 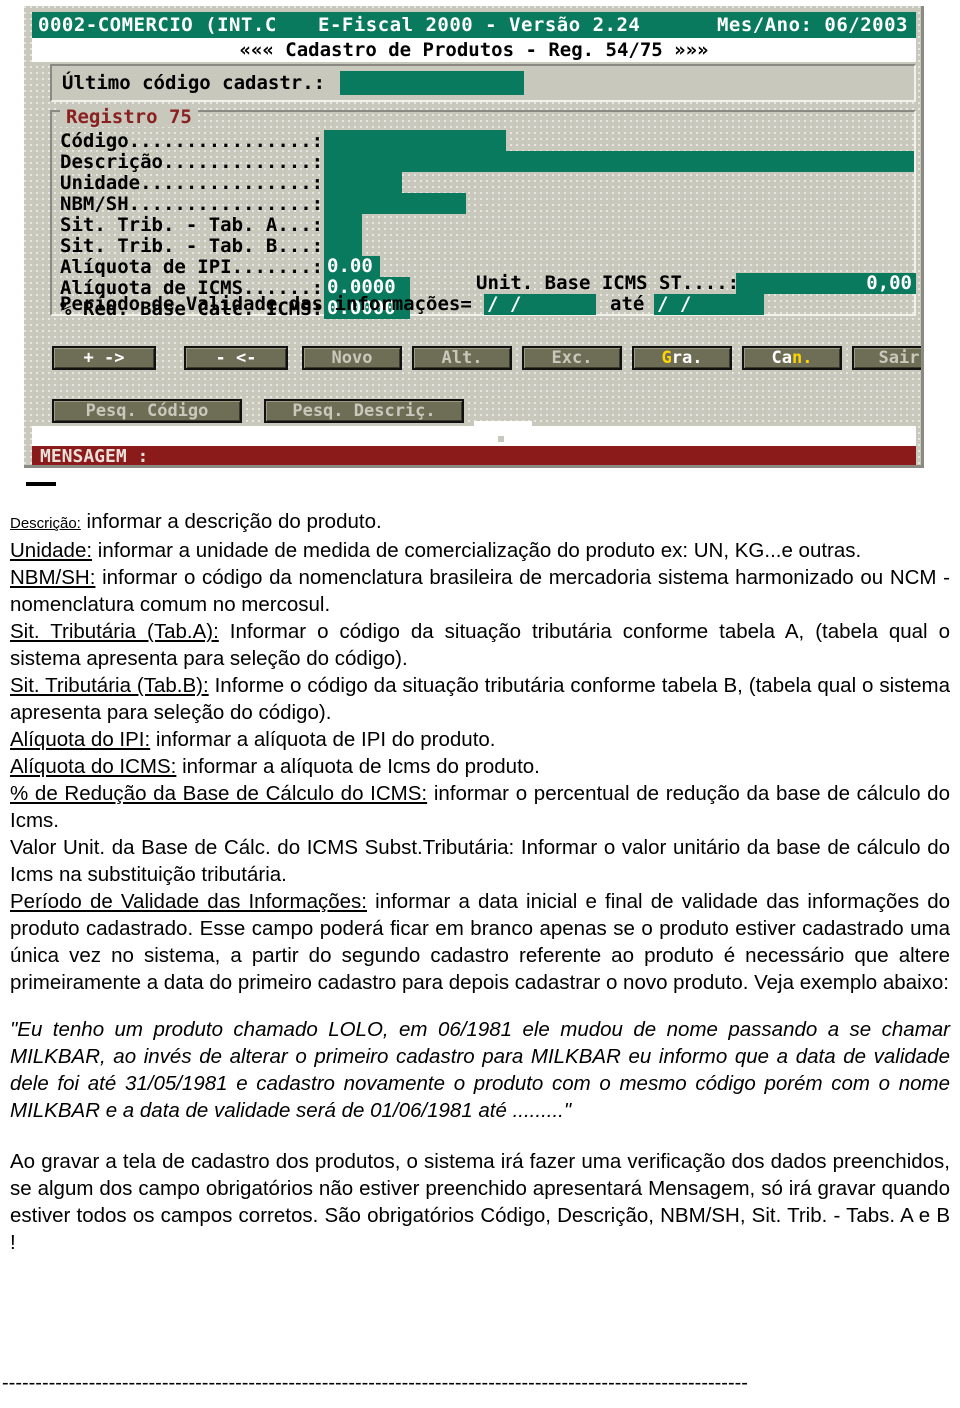 I want to click on field-input-sit-trib-b, so click(x=343, y=245).